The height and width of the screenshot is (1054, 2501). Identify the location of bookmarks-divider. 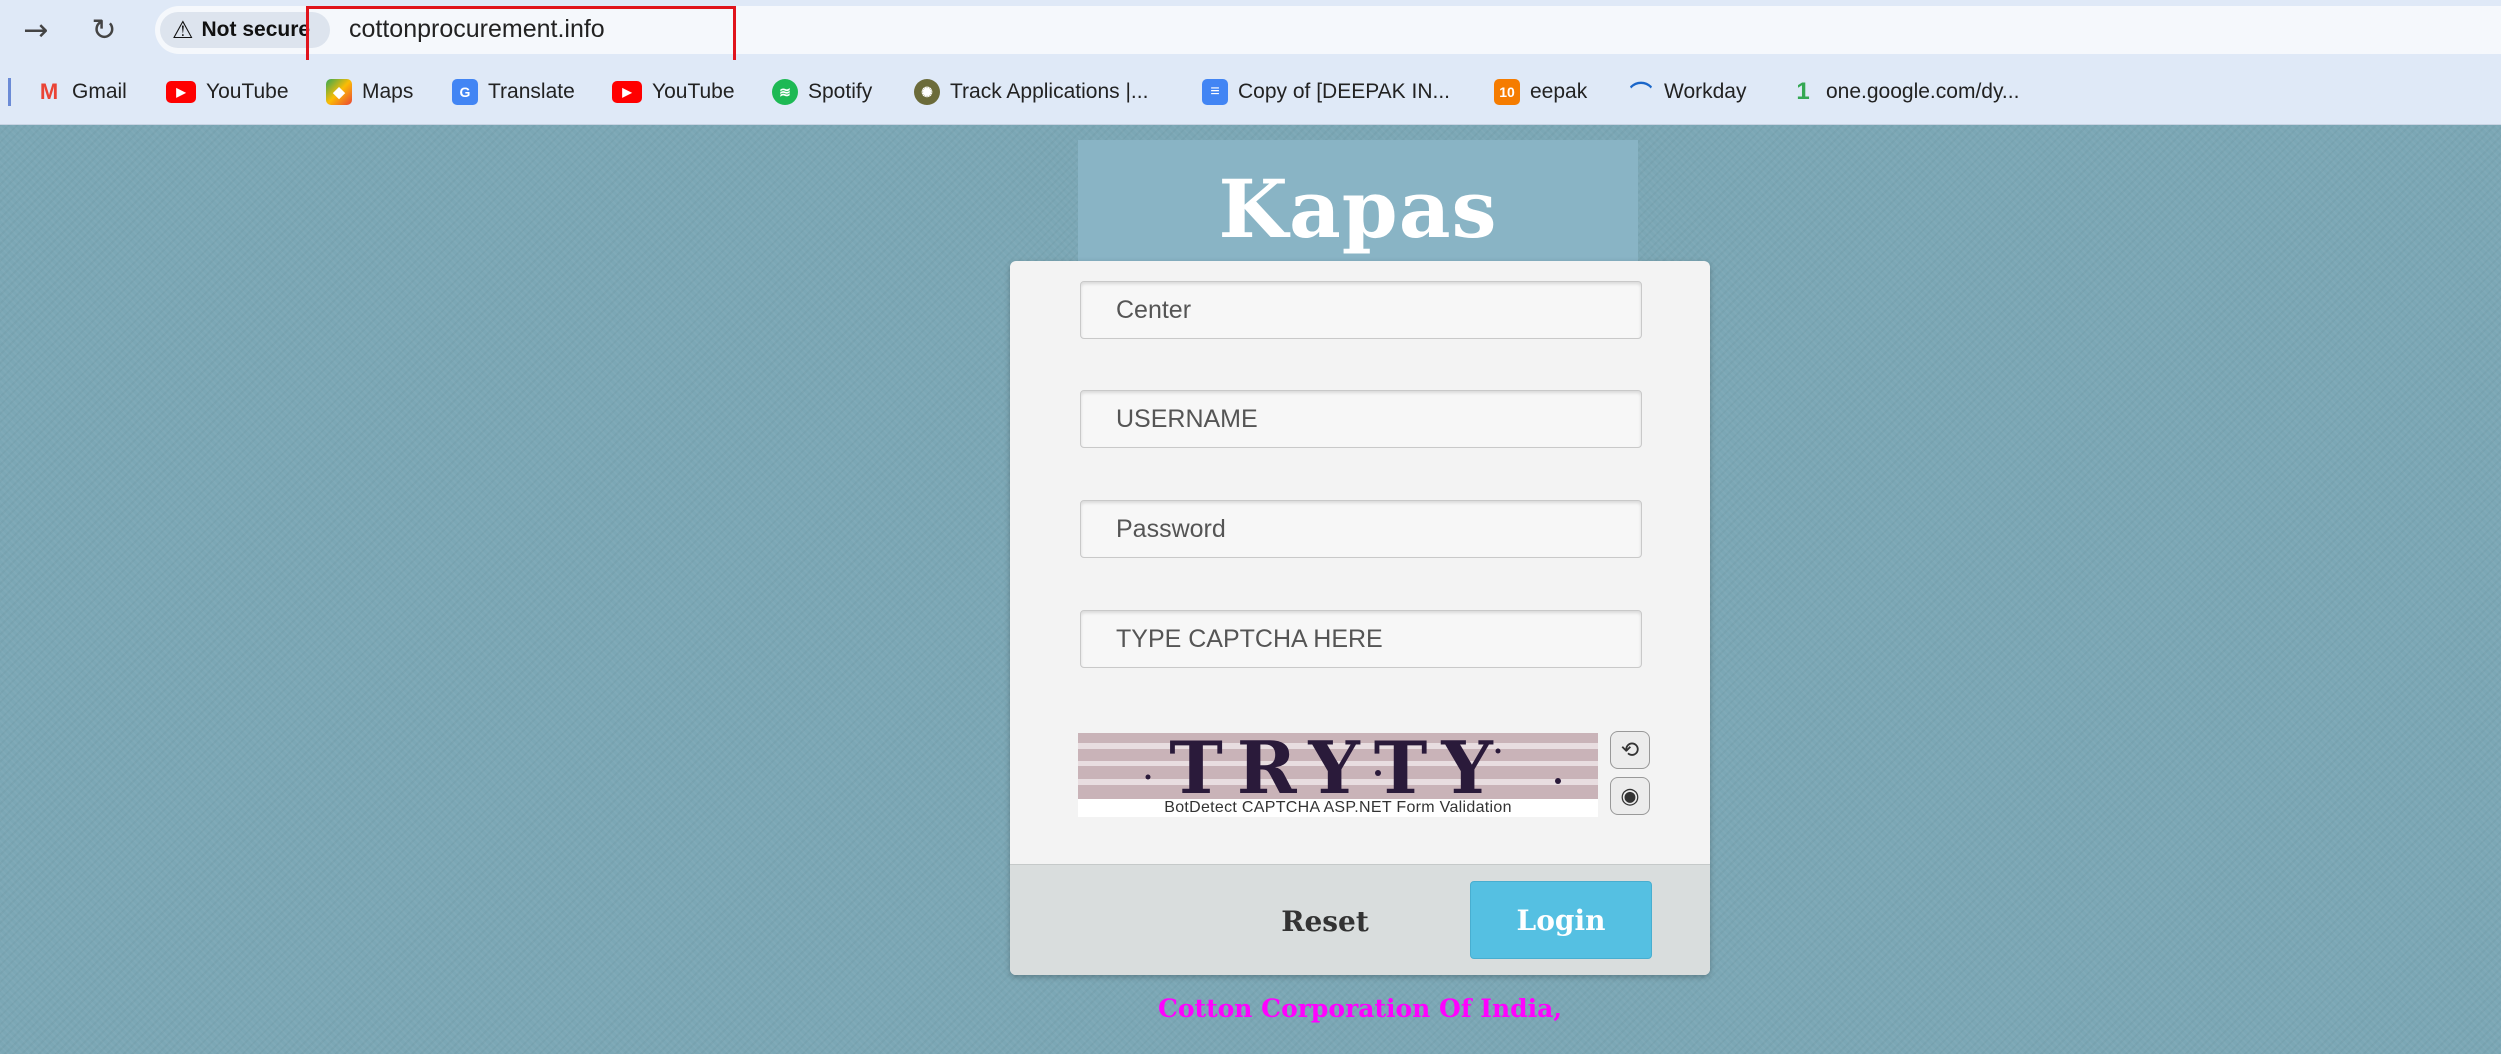
(9, 92).